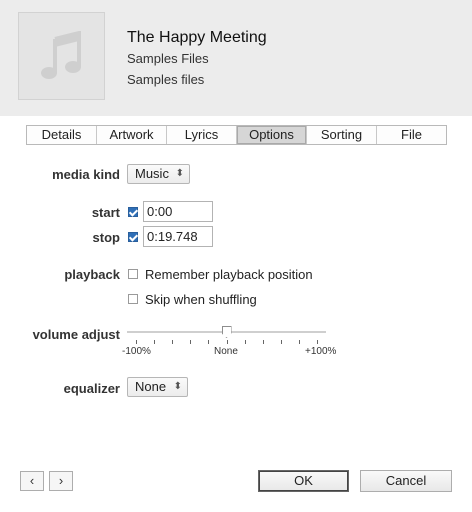  I want to click on equalizer-label: equalizer, so click(91, 388).